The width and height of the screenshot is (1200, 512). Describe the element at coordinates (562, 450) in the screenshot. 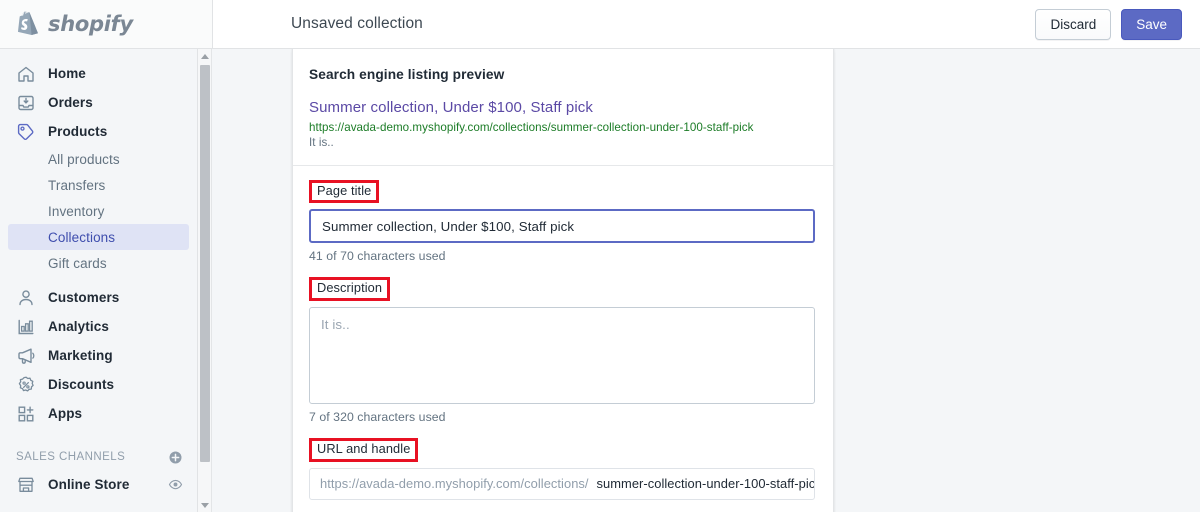

I see `url-handle-label-wrap: URL and handle` at that location.